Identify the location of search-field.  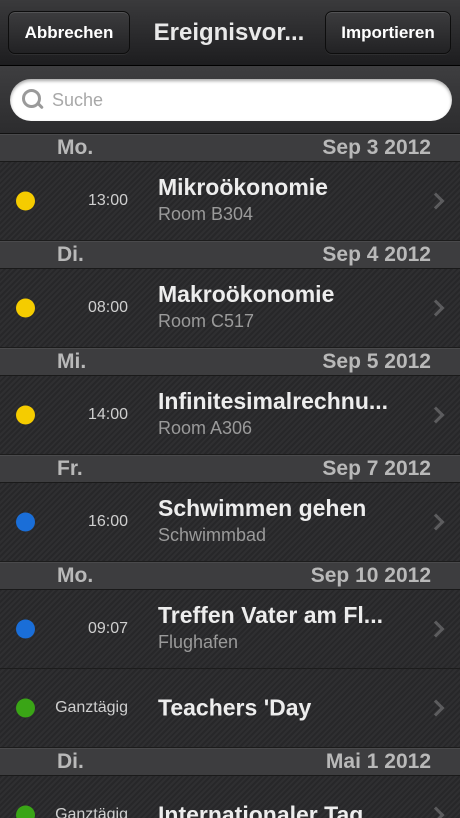
(231, 100).